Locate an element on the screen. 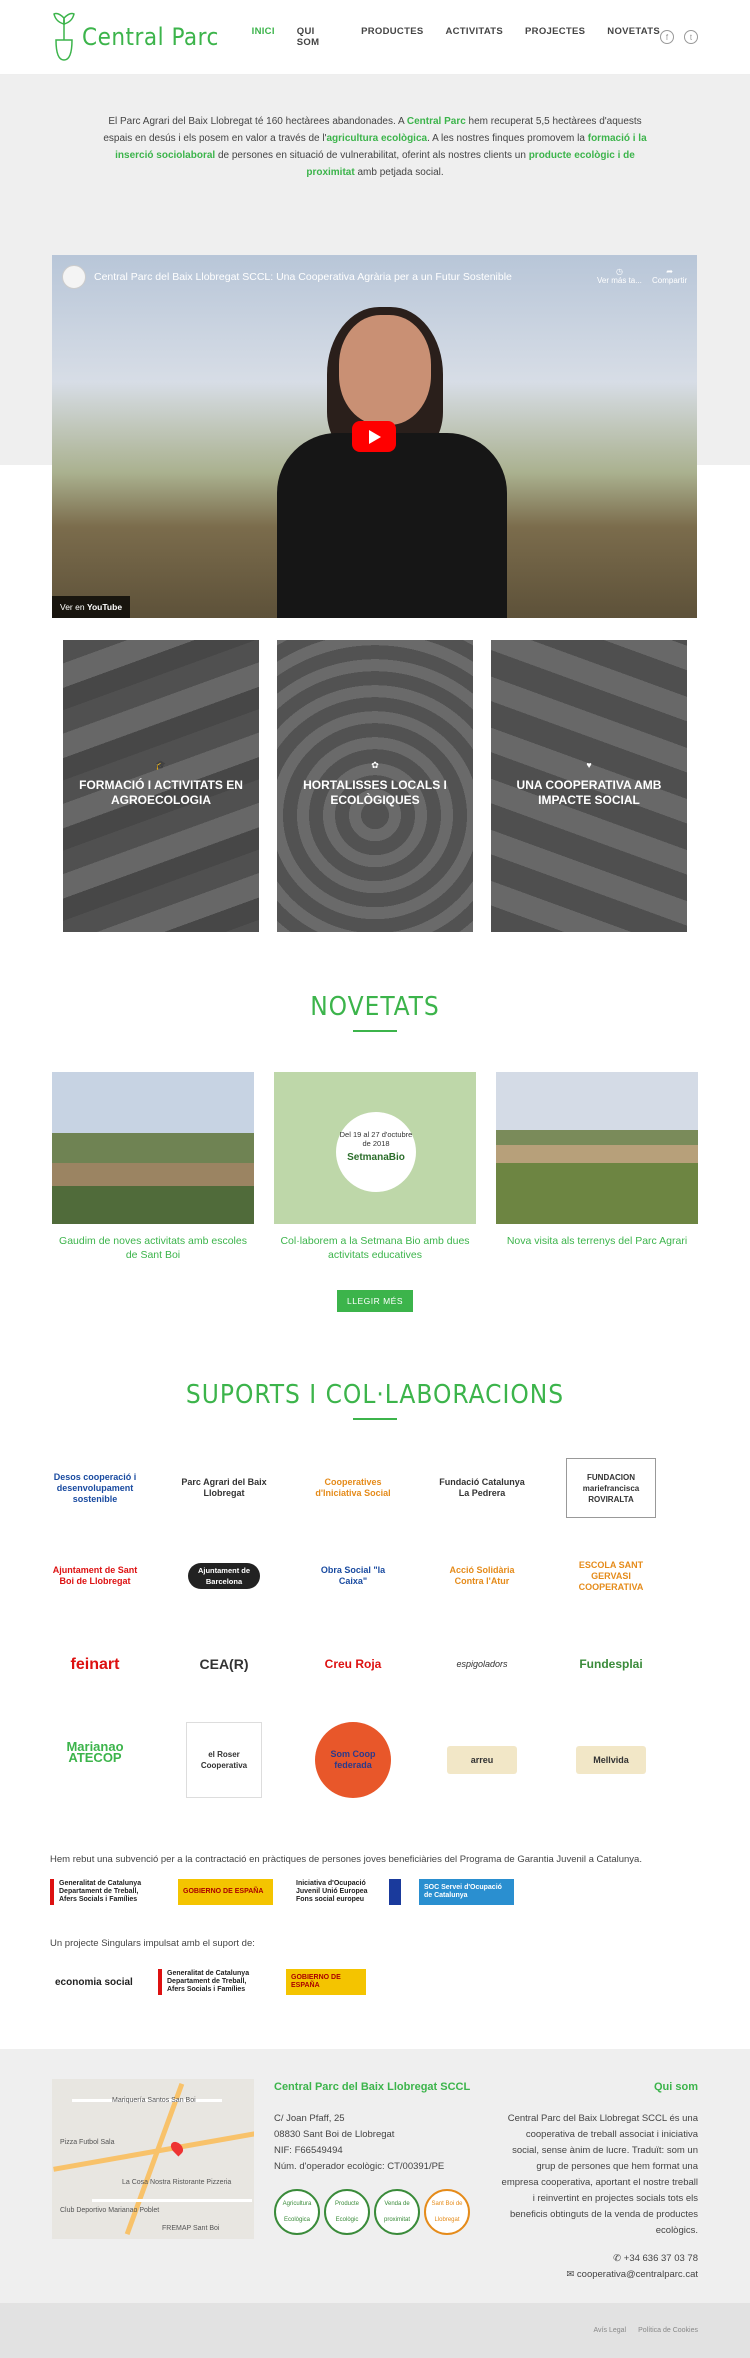  poster-brand: SetmanaBio is located at coordinates (376, 1157).